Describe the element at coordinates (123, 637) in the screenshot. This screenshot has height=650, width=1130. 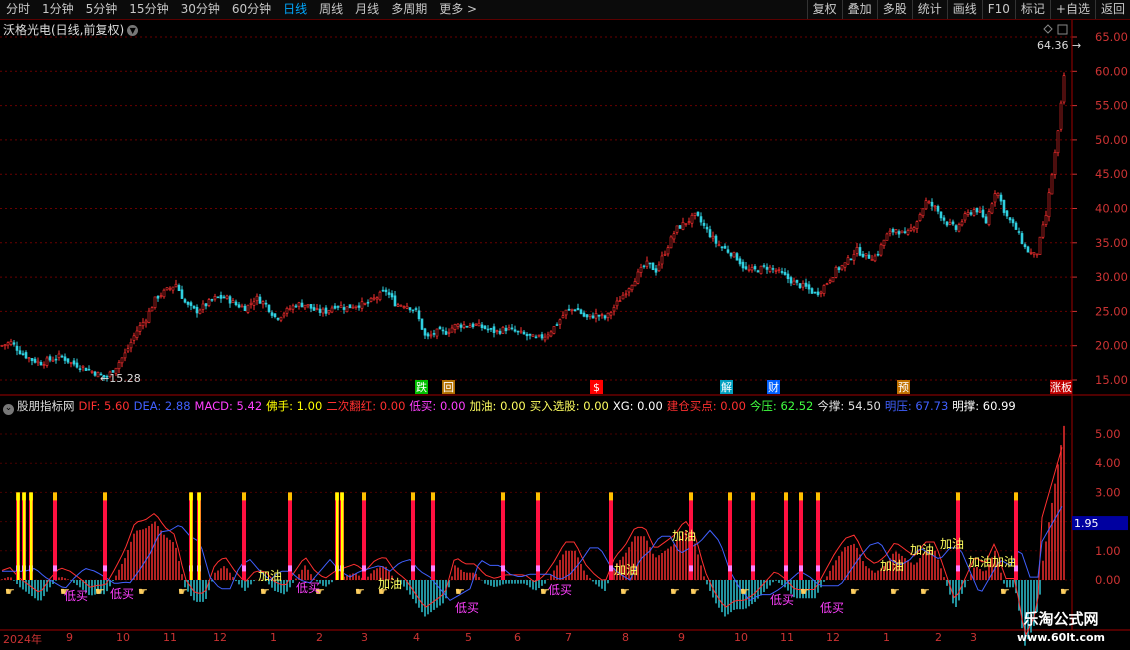
I see `date-tick-2: 10` at that location.